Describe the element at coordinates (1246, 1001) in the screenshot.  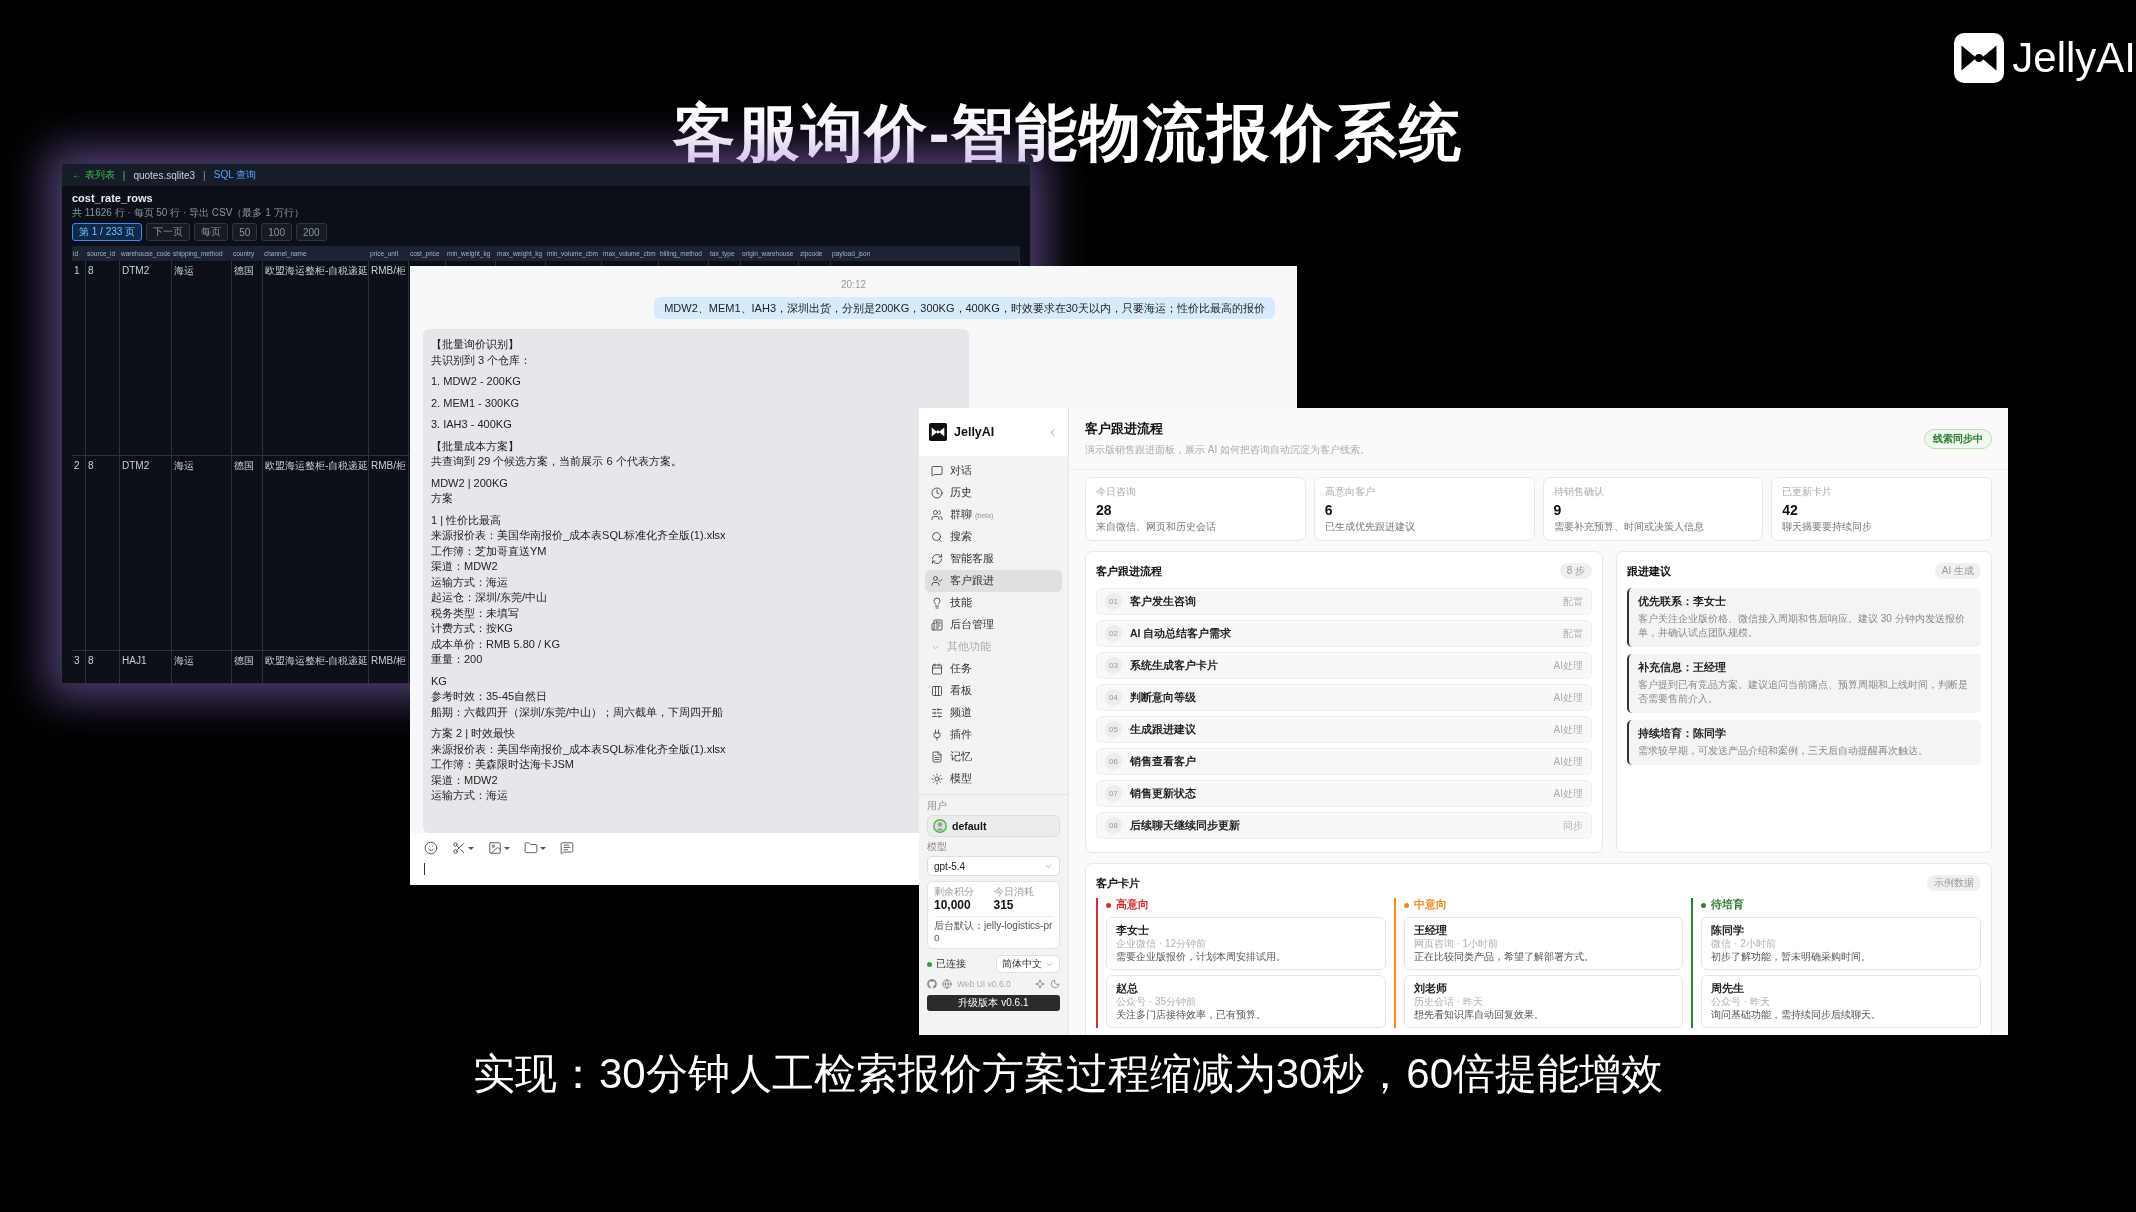
I see `customer-card: 赵总 公众号 · 35分钟前 关注多门店接待效率，已有预算。` at that location.